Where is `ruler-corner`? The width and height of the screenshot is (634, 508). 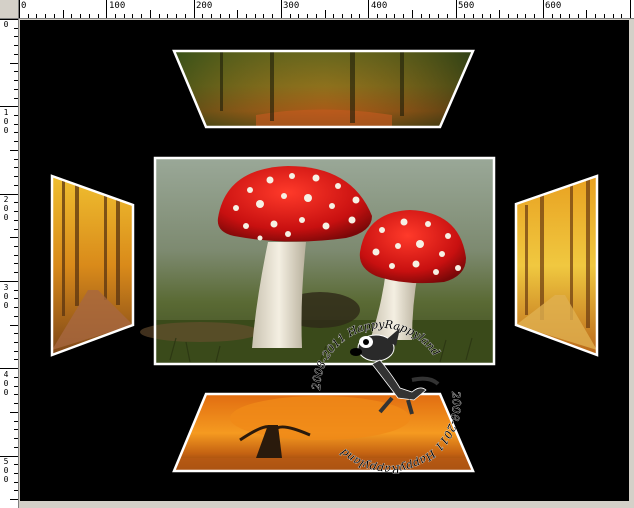 ruler-corner is located at coordinates (9, 9).